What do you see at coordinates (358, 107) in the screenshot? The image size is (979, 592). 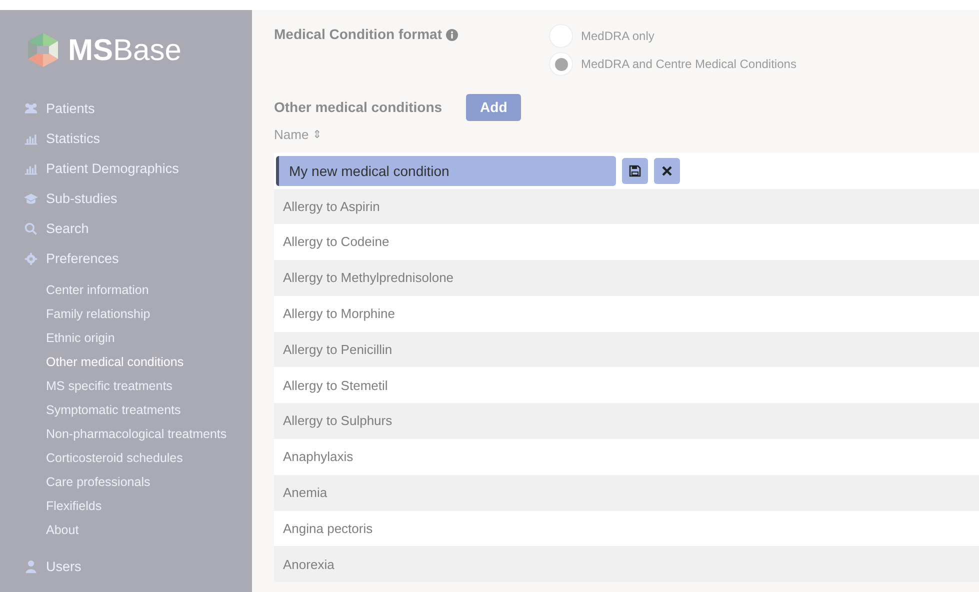 I see `section-title: Other medical conditions` at bounding box center [358, 107].